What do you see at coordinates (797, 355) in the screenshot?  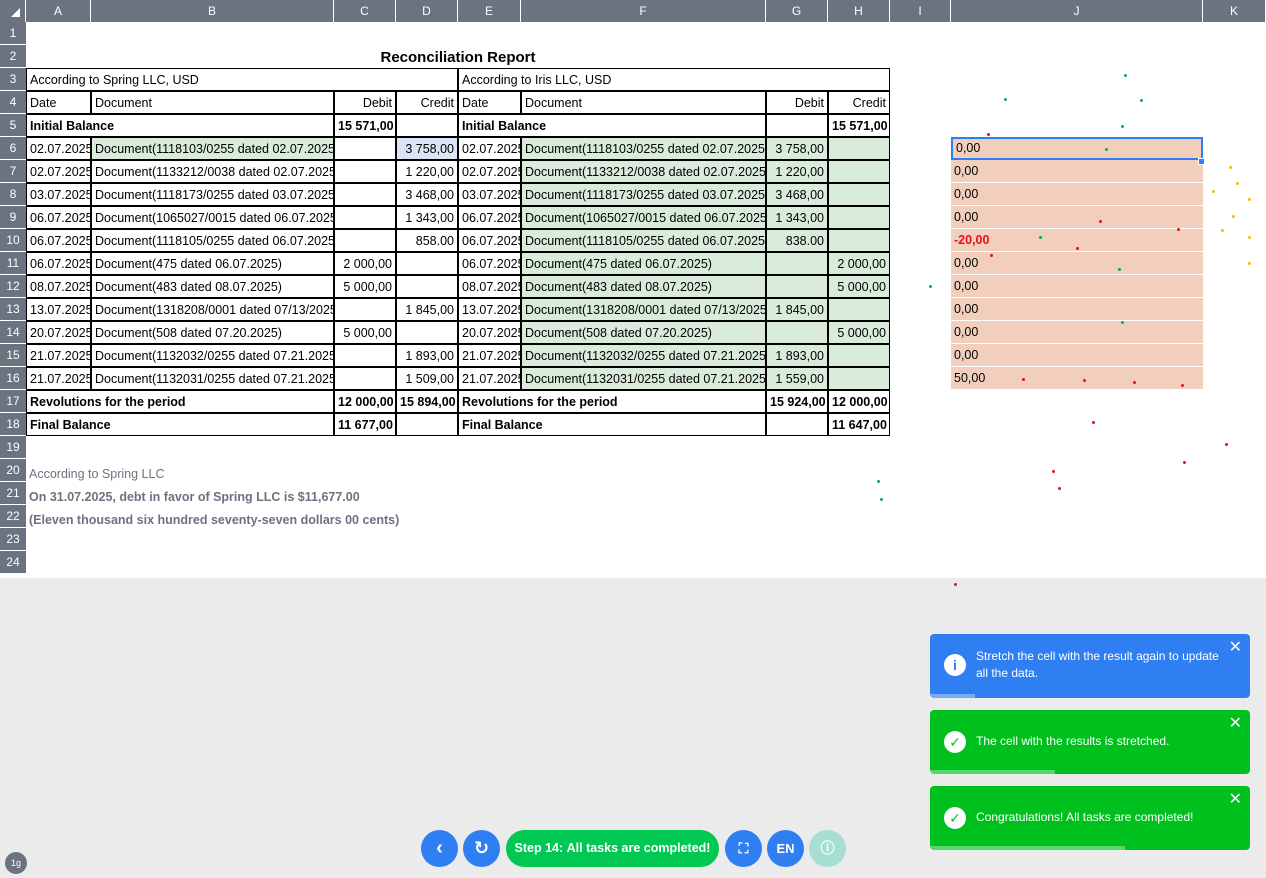 I see `entry-debit: 1 893,00` at bounding box center [797, 355].